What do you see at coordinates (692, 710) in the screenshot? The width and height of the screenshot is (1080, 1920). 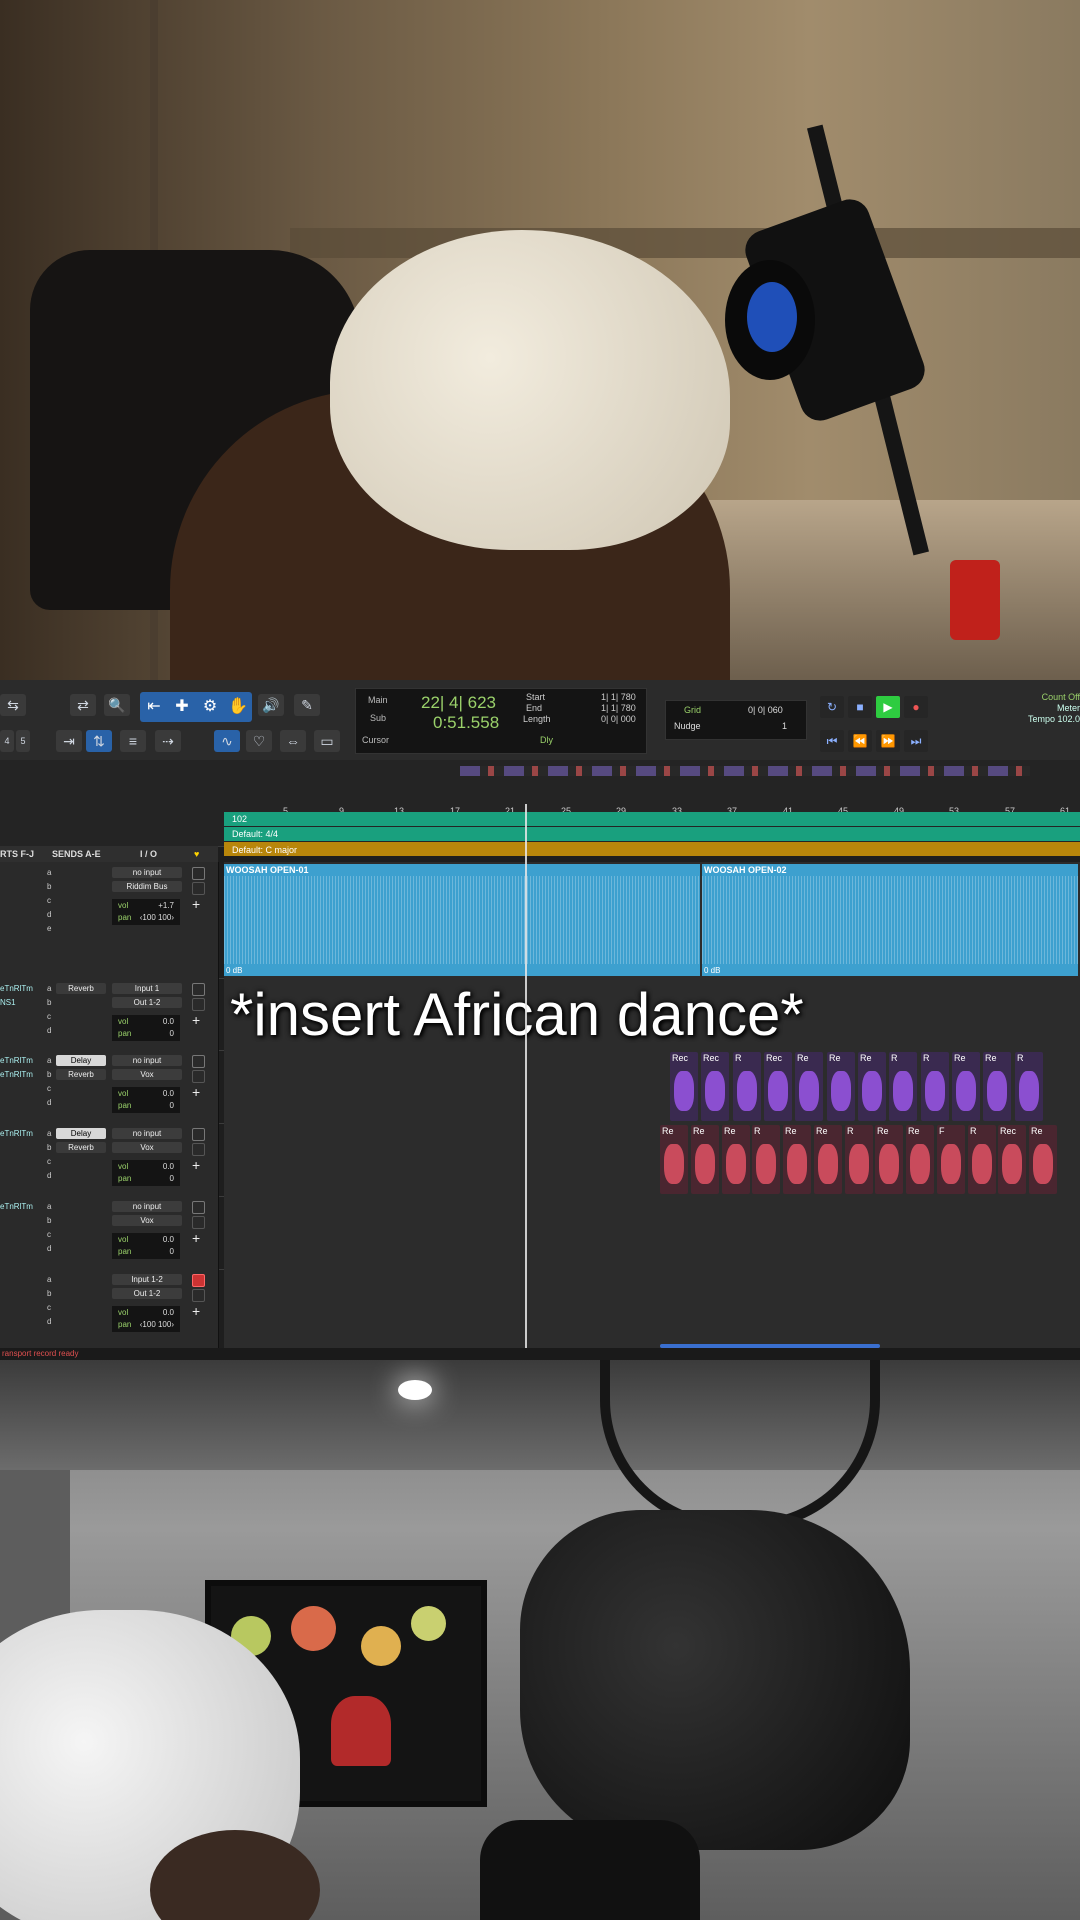 I see `grid-label: Grid` at bounding box center [692, 710].